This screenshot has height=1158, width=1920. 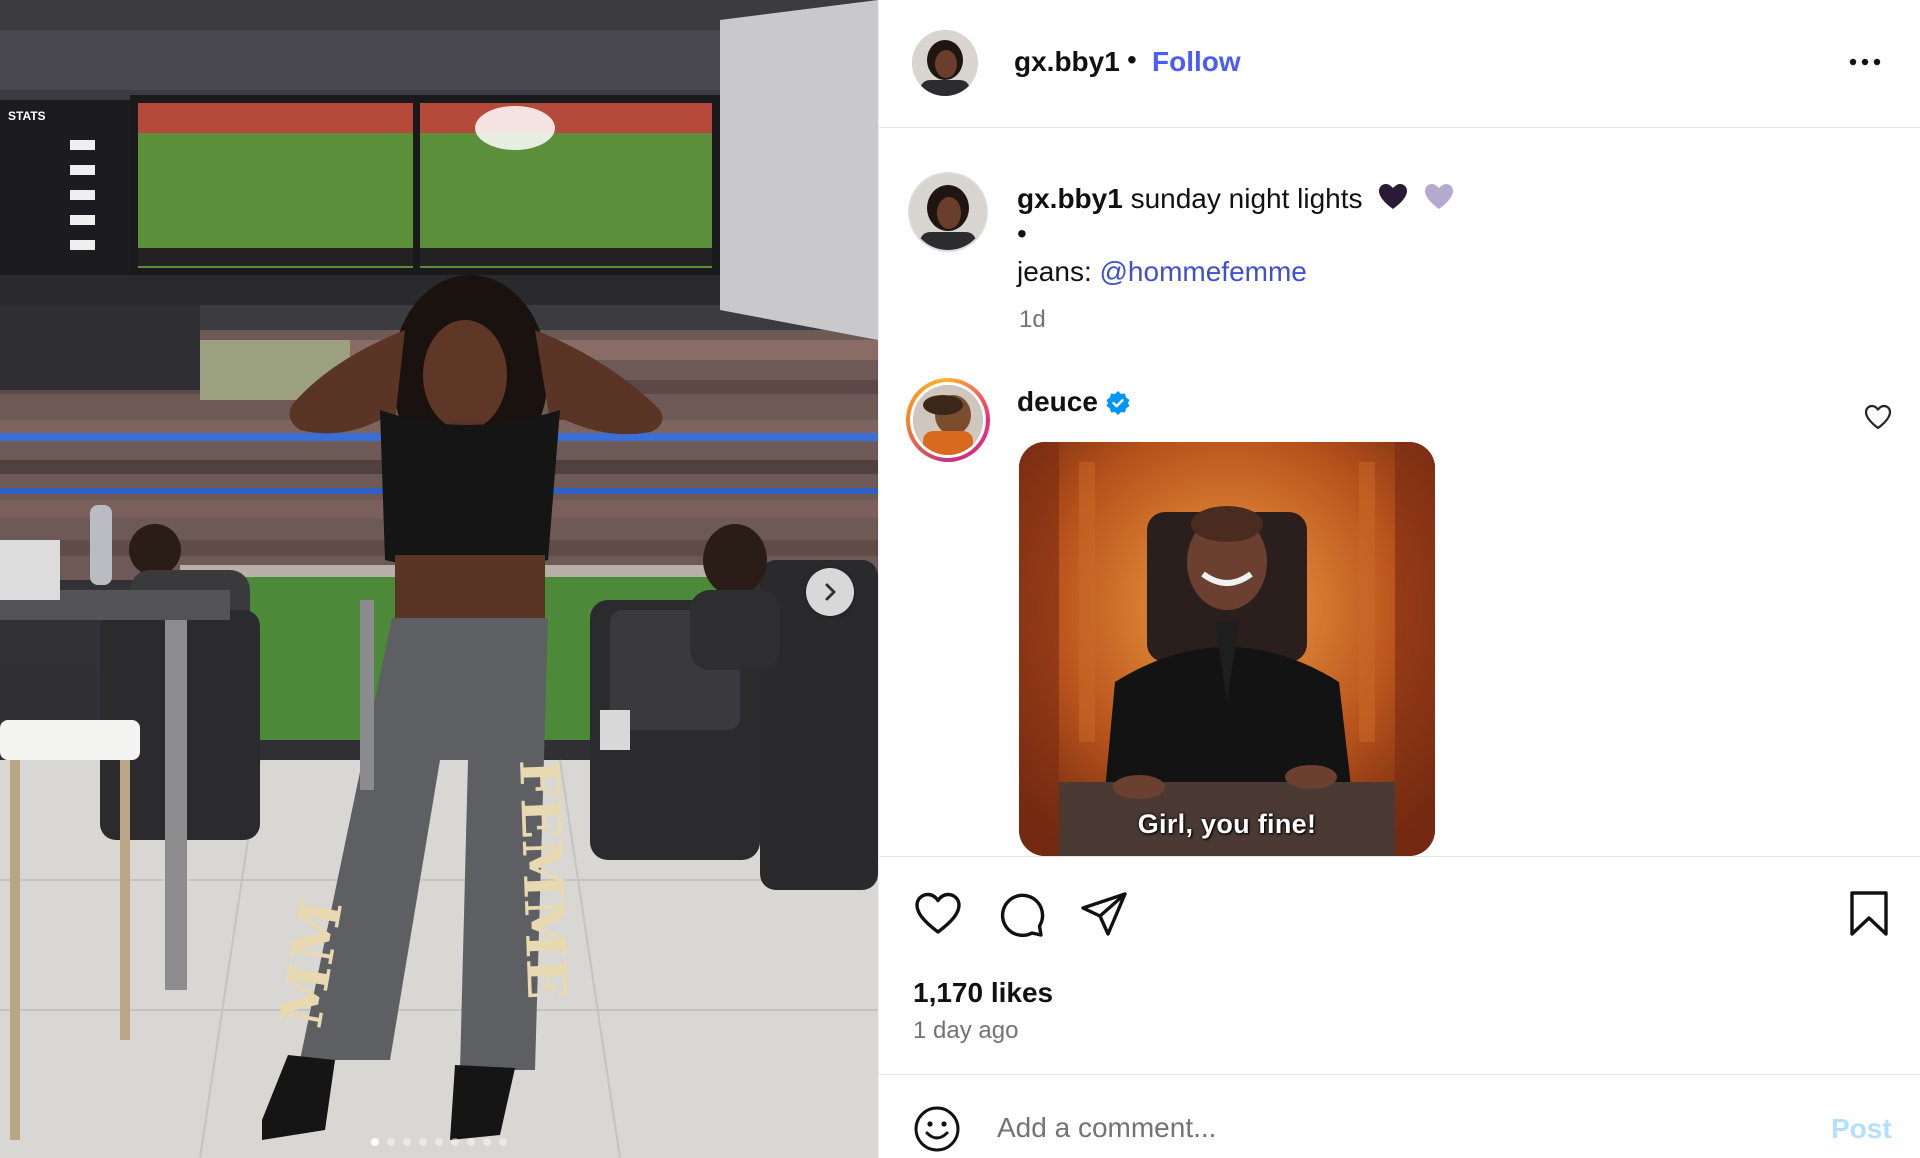 I want to click on comment-gif: Girl, you fine!, so click(x=1227, y=649).